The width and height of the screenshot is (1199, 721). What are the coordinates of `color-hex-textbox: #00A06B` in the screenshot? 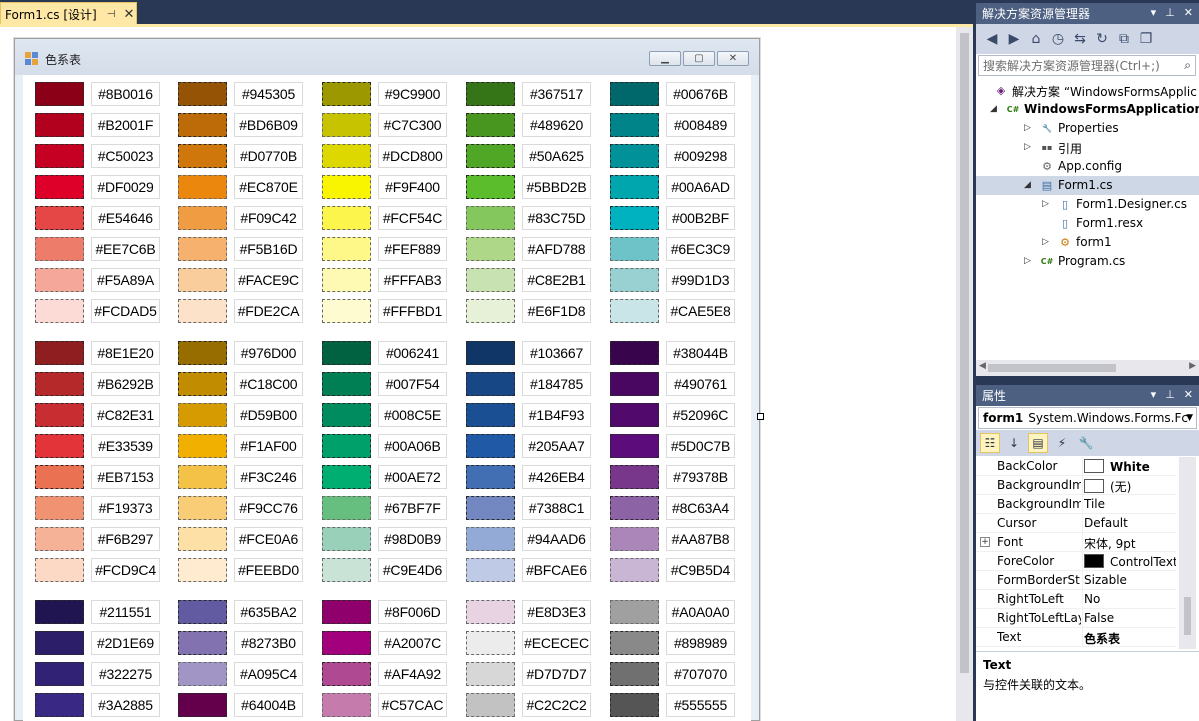 It's located at (412, 446).